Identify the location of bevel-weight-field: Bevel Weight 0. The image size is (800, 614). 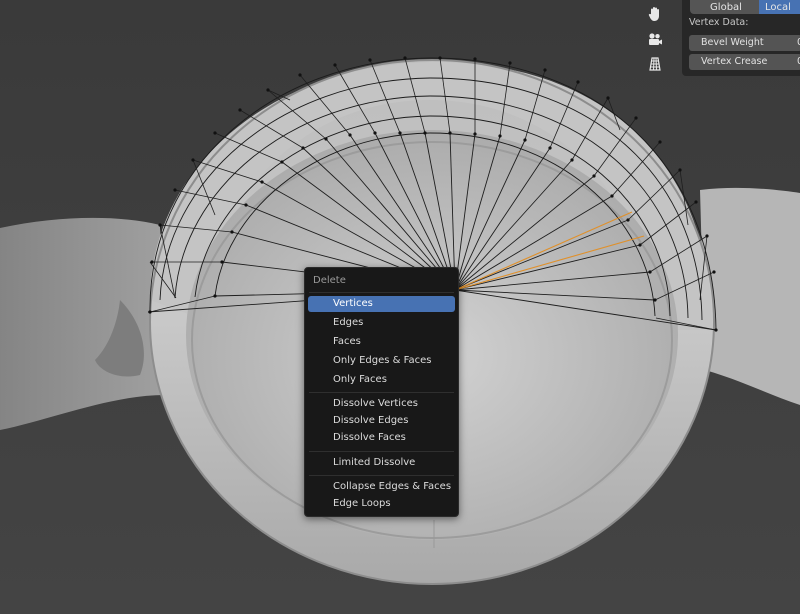
(744, 43).